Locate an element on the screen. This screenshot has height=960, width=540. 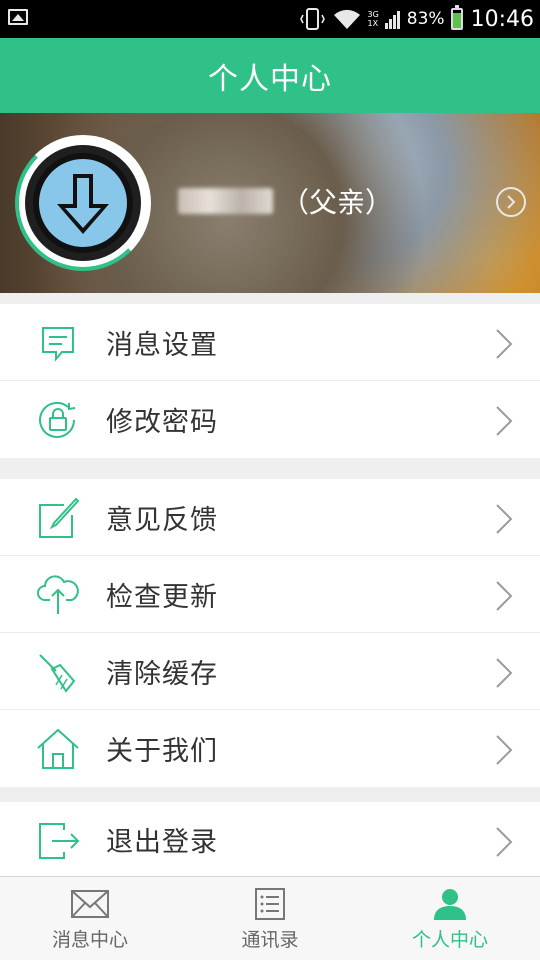
chevron-right-circle-icon is located at coordinates (511, 202).